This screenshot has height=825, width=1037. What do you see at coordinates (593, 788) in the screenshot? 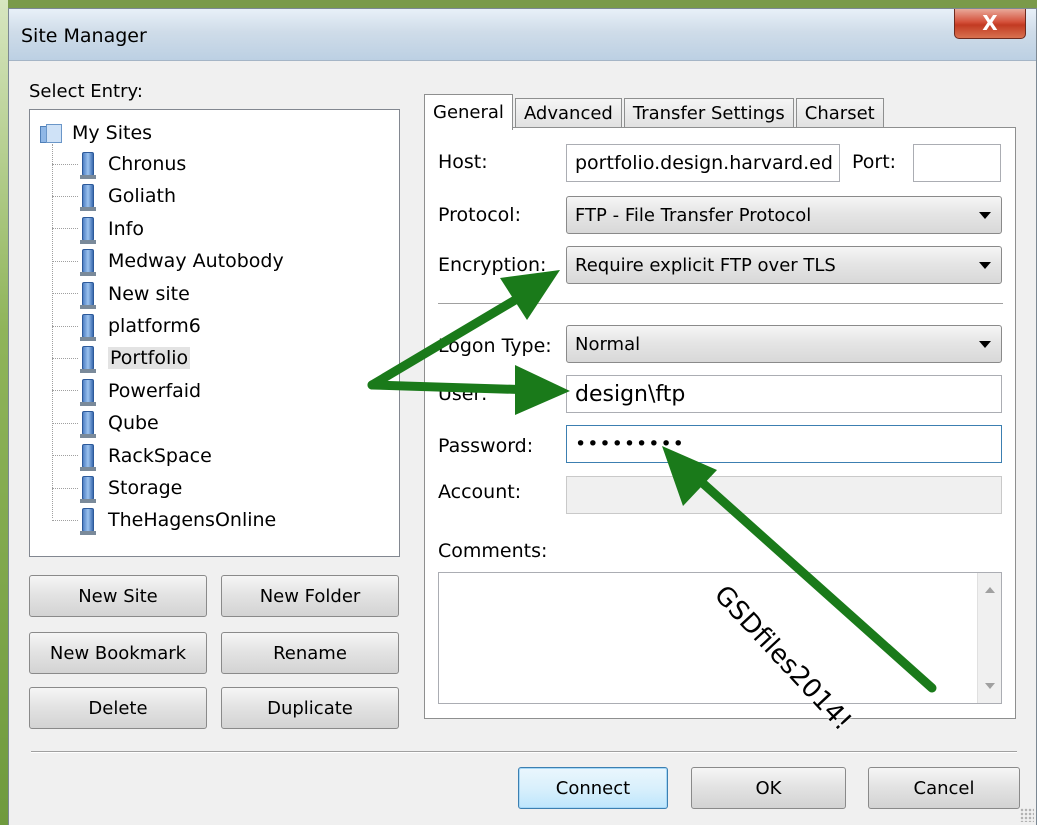
I see `connect-button: Connect` at bounding box center [593, 788].